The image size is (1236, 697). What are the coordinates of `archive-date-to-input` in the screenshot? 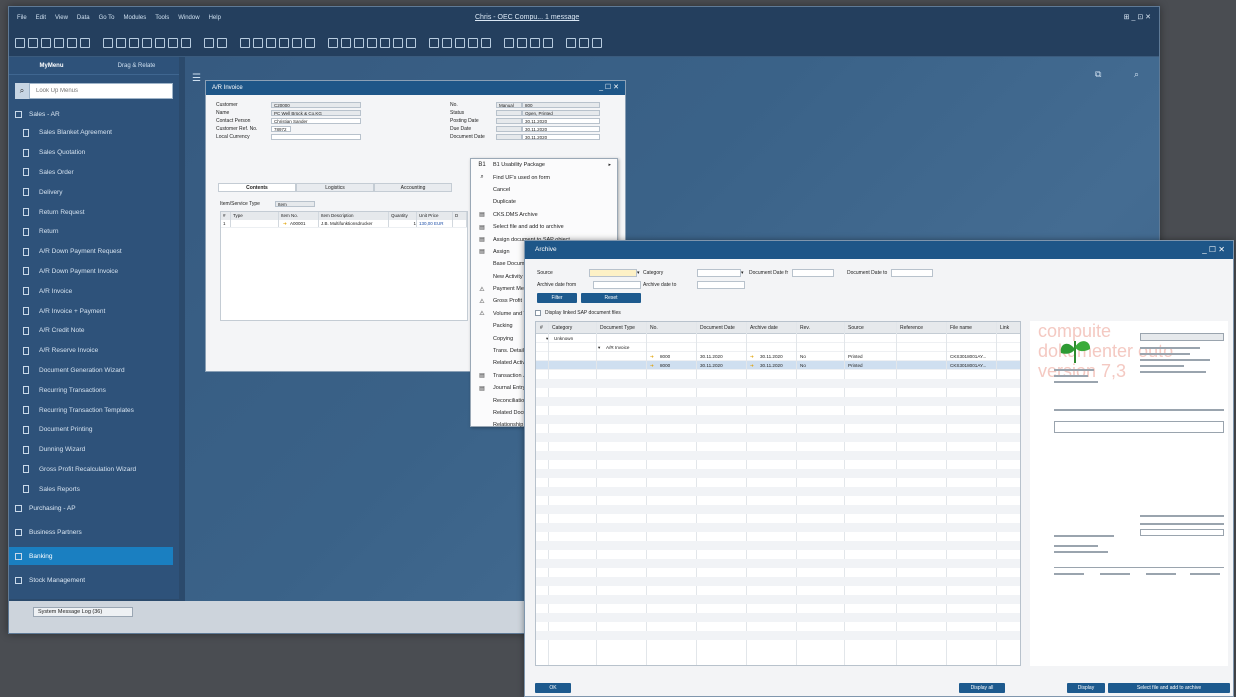 It's located at (721, 285).